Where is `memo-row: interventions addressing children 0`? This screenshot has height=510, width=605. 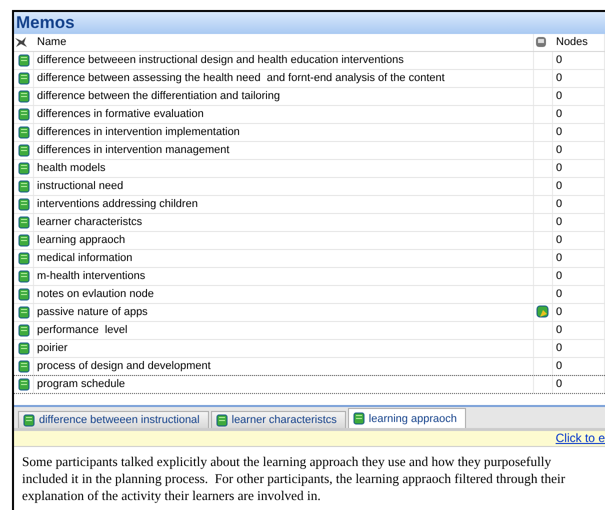
memo-row: interventions addressing children 0 is located at coordinates (309, 205).